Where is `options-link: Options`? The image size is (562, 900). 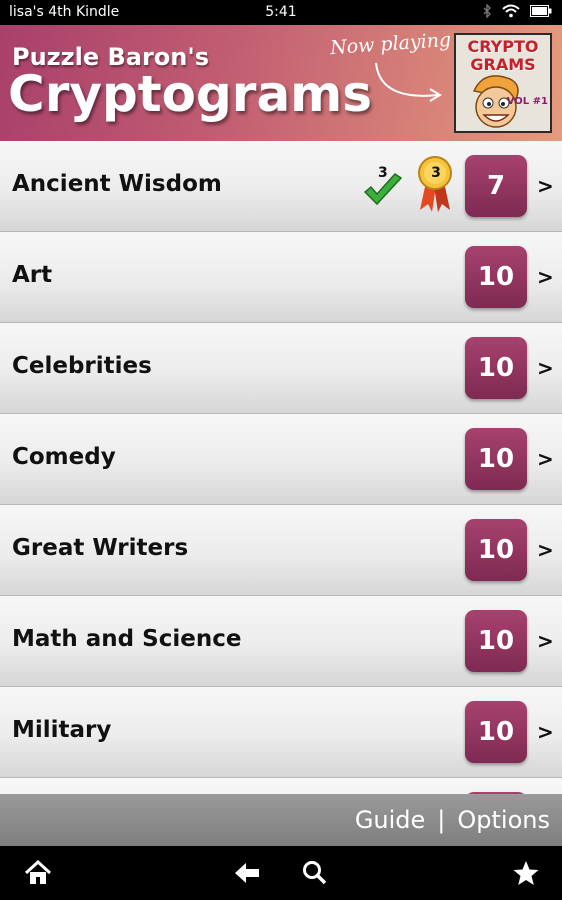
options-link: Options is located at coordinates (503, 820).